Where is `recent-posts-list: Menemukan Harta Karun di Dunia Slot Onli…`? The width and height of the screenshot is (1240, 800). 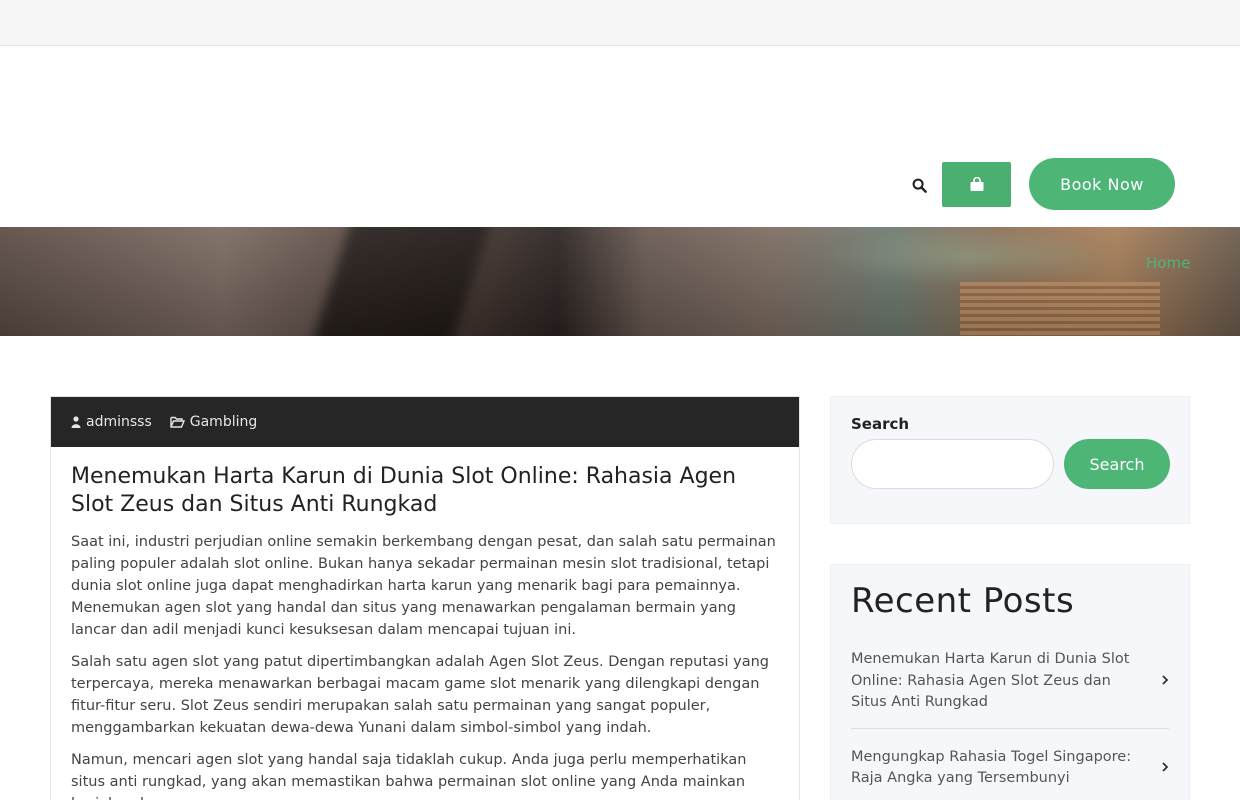 recent-posts-list: Menemukan Harta Karun di Dunia Slot Onli… is located at coordinates (1010, 721).